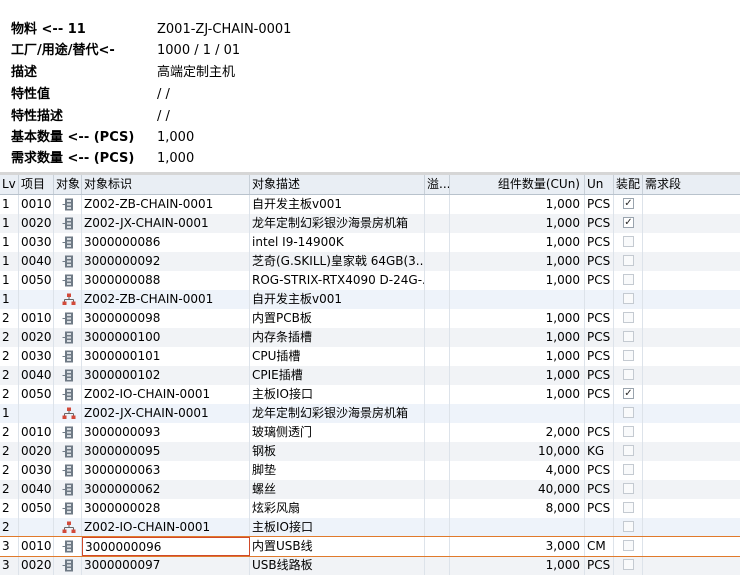  What do you see at coordinates (370, 489) in the screenshot?
I see `table-row: 2 0040 3000000062 螺丝 40,000 PCS` at bounding box center [370, 489].